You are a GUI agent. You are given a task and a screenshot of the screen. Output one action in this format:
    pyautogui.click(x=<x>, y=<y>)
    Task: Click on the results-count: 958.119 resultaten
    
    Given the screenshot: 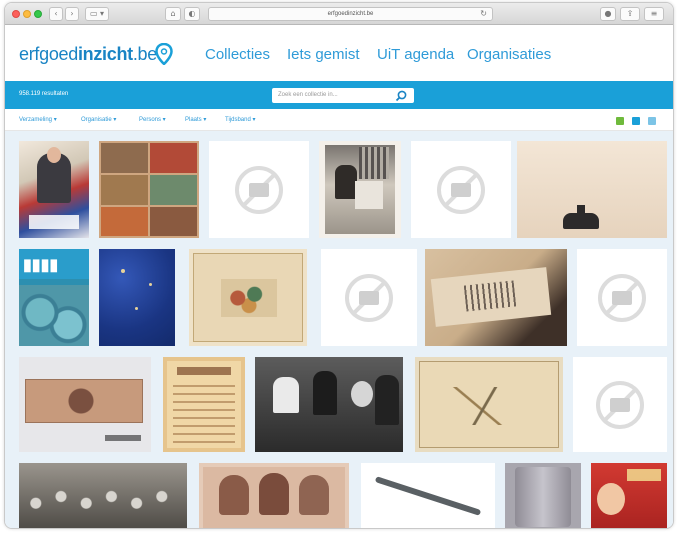 What is the action you would take?
    pyautogui.click(x=44, y=94)
    